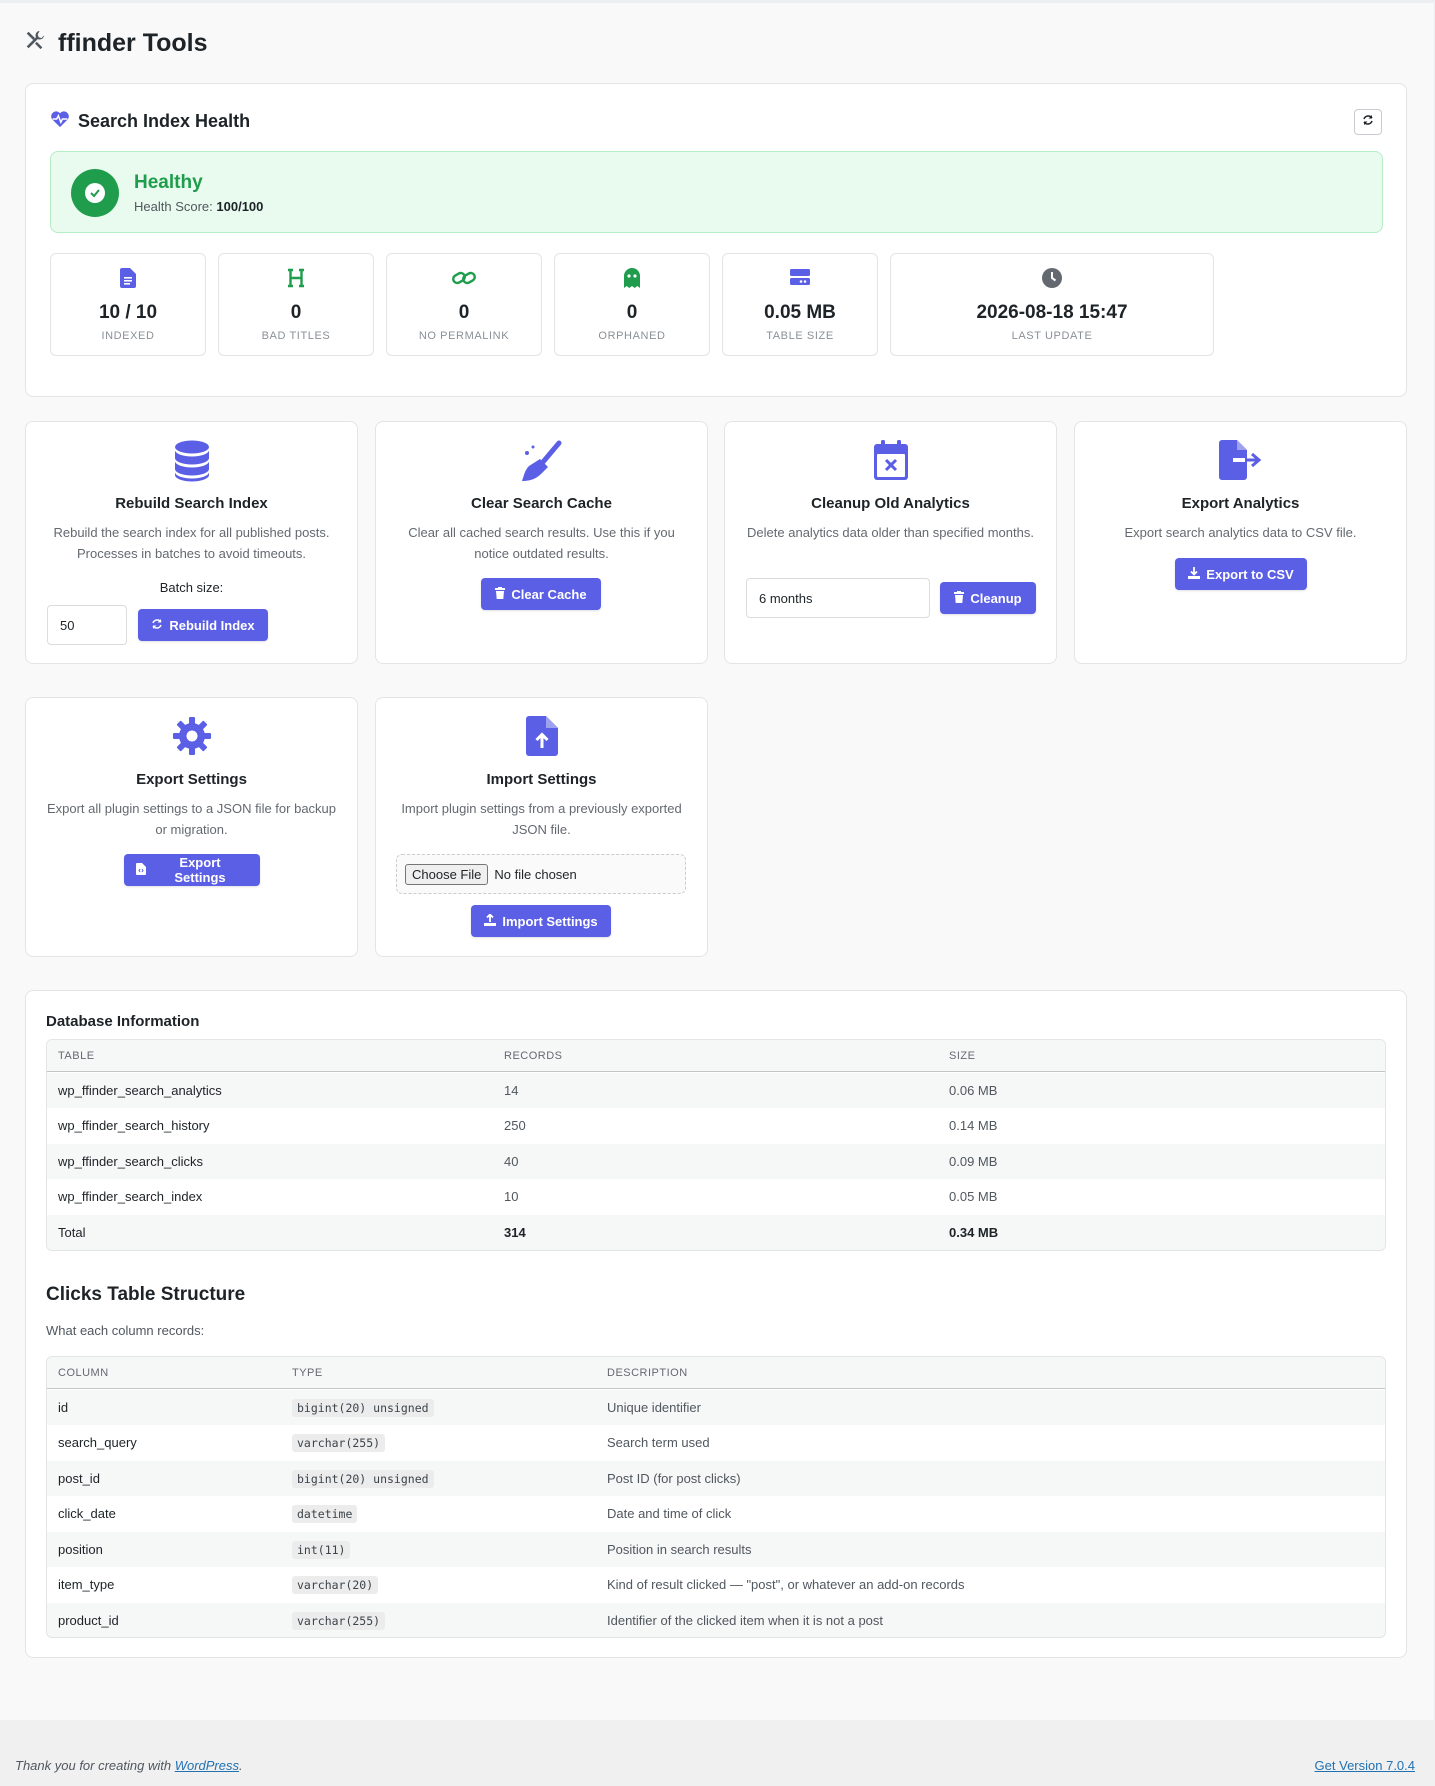  What do you see at coordinates (1240, 461) in the screenshot?
I see `file-export-icon` at bounding box center [1240, 461].